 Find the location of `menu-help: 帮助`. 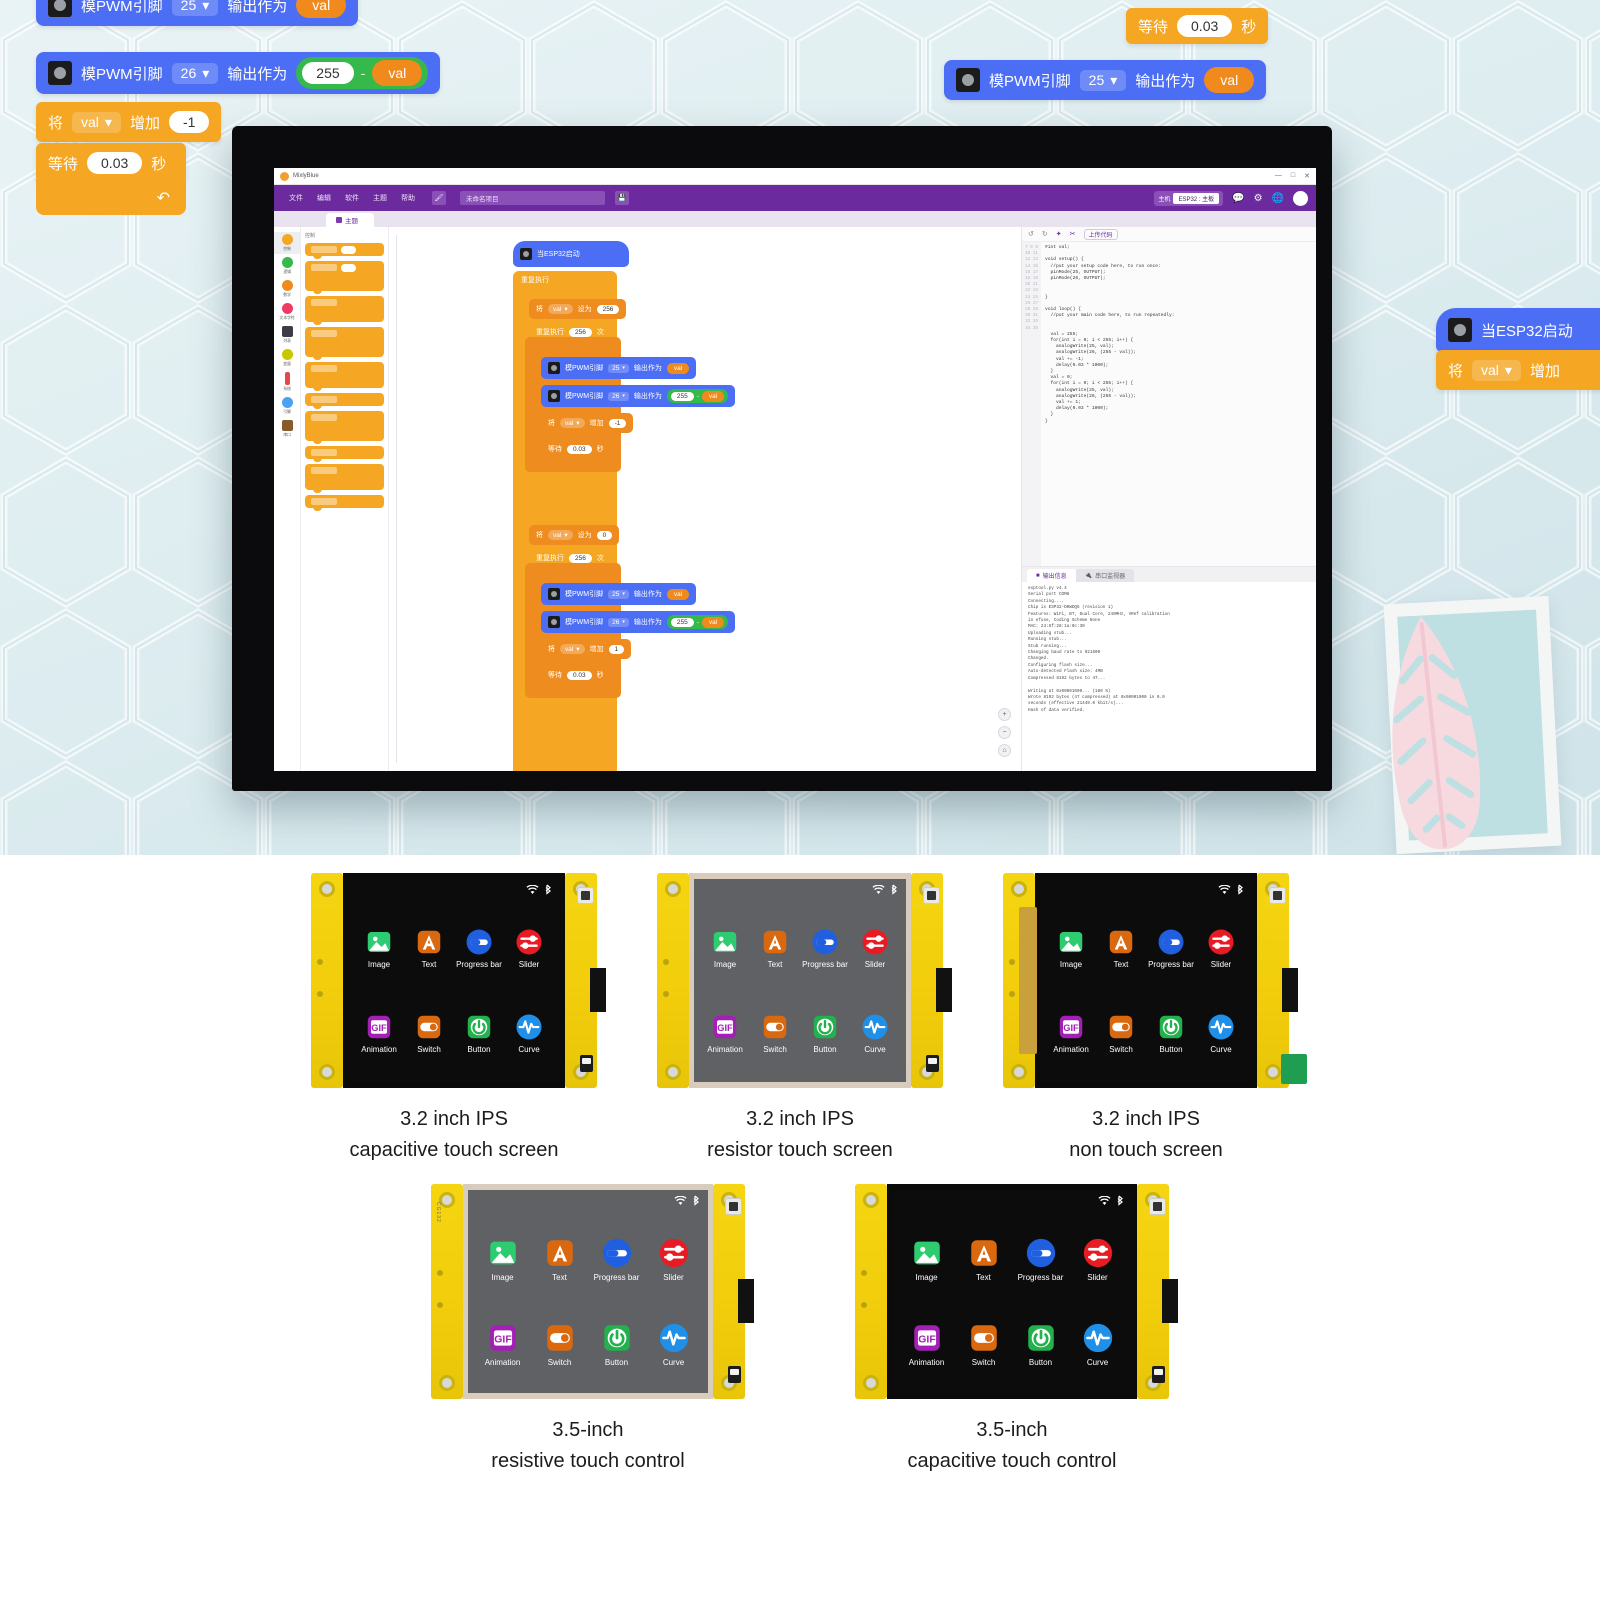

menu-help: 帮助 is located at coordinates (408, 198).